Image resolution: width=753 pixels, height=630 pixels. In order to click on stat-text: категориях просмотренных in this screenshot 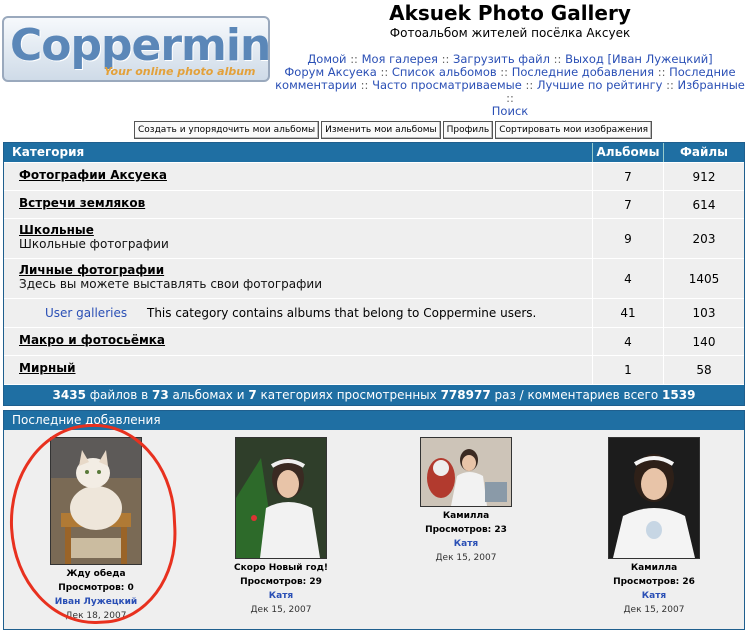, I will do `click(348, 395)`.